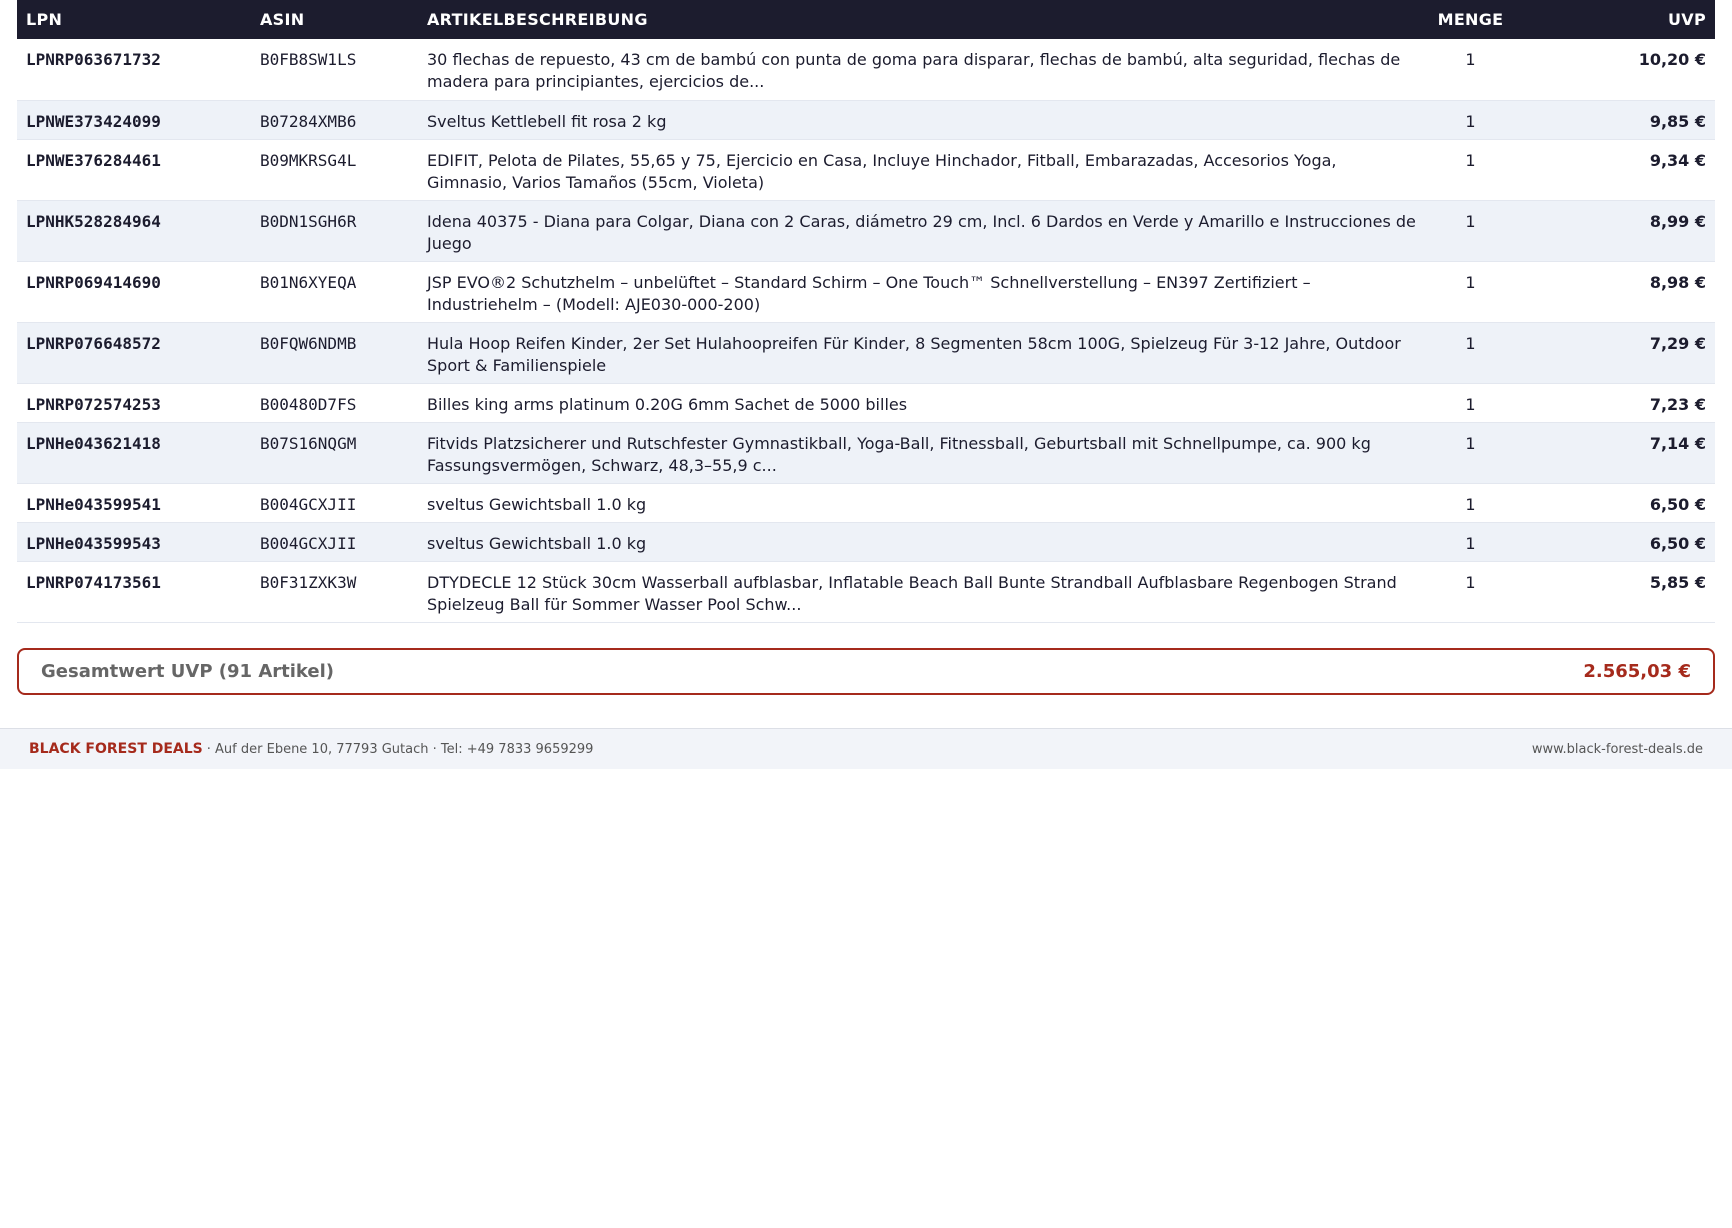 The height and width of the screenshot is (1228, 1732). Describe the element at coordinates (93, 404) in the screenshot. I see `lpn-cell: LPNRP072574253` at that location.